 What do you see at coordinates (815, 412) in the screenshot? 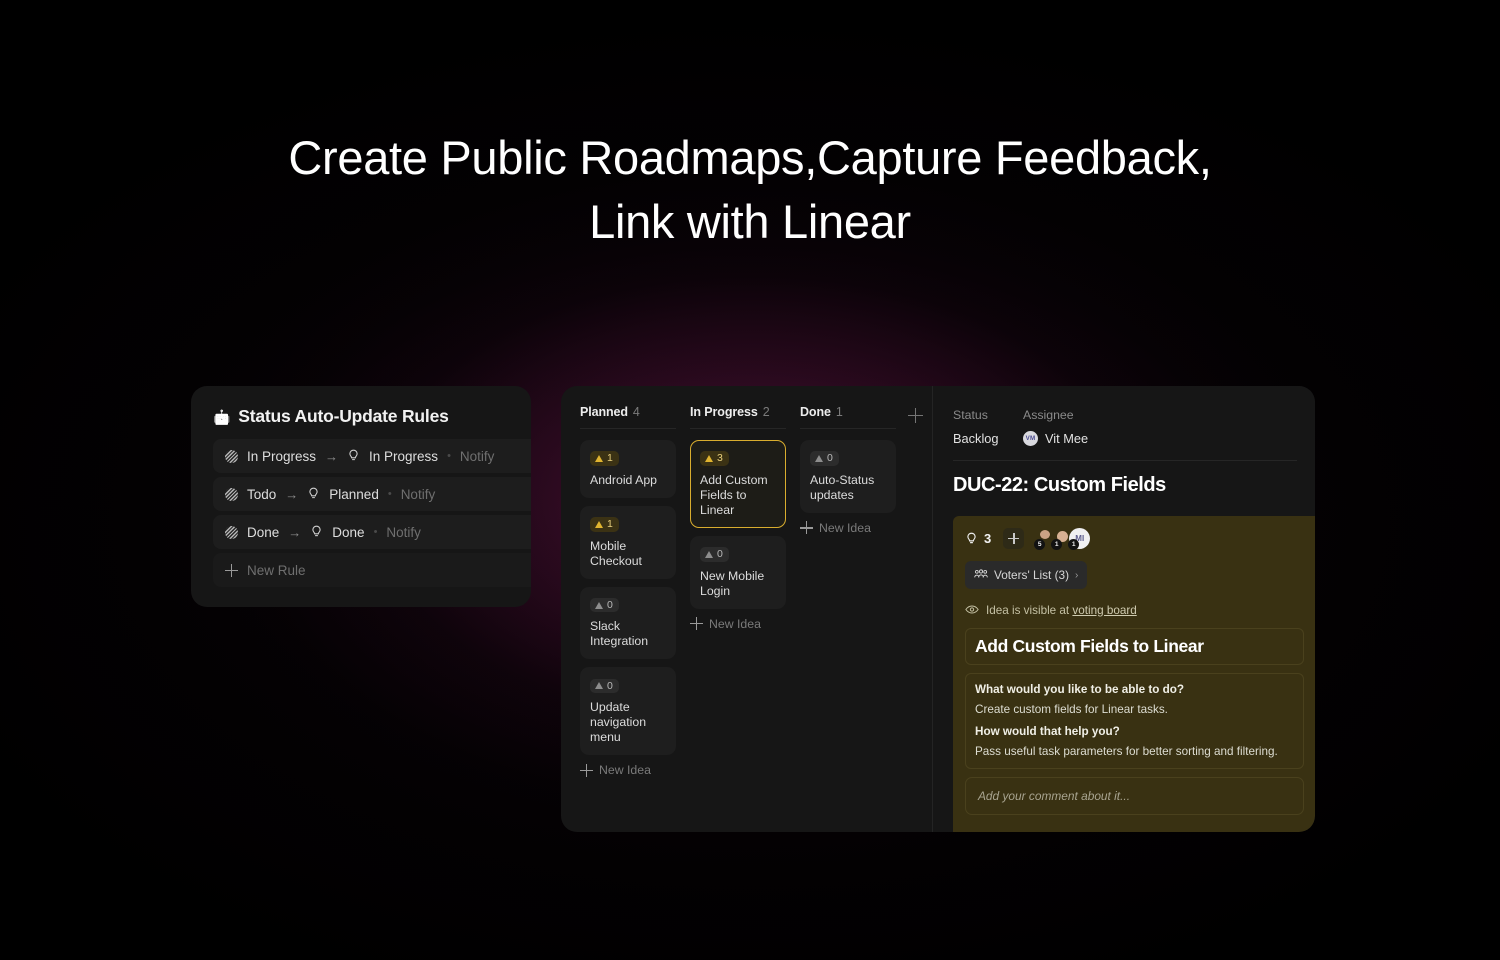
I see `column-name: Done` at bounding box center [815, 412].